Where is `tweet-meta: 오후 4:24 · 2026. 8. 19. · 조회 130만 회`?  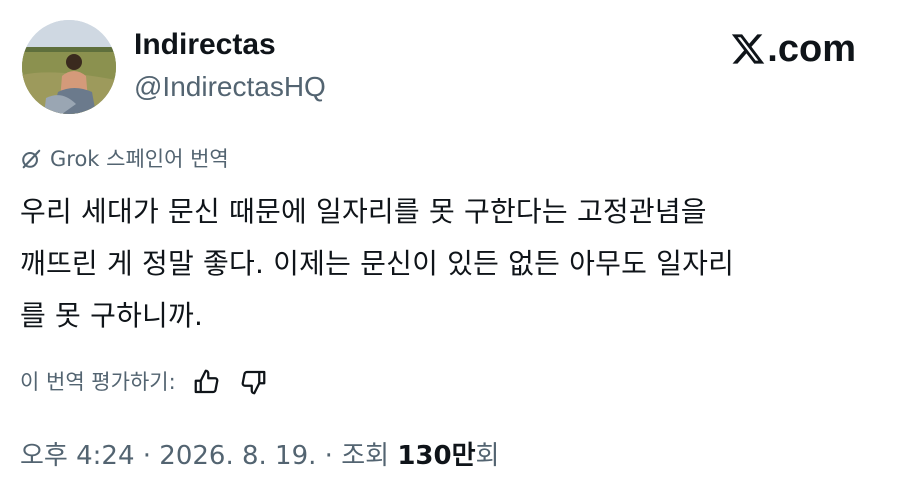
tweet-meta: 오후 4:24 · 2026. 8. 19. · 조회 130만 회 is located at coordinates (259, 456).